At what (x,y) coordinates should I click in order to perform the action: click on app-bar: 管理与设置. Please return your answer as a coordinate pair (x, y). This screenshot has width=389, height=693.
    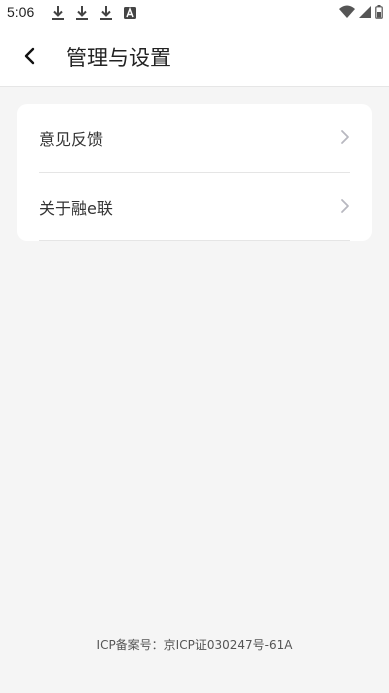
    Looking at the image, I should click on (194, 56).